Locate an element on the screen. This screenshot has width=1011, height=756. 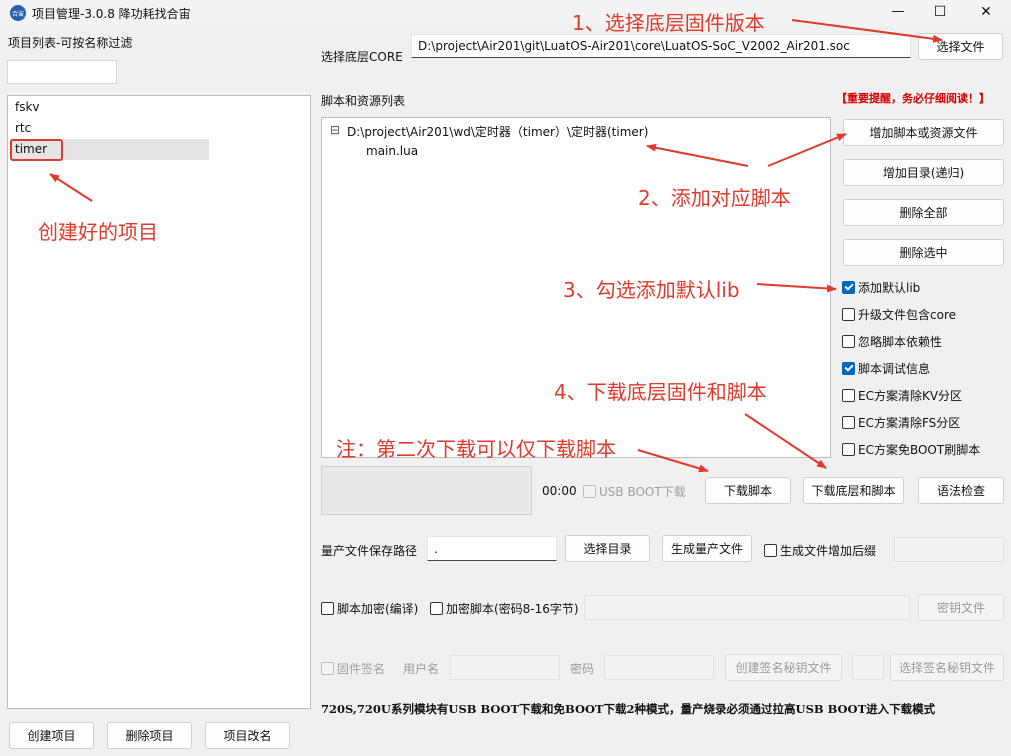
add-default-lib-label: 添加默认lib is located at coordinates (889, 288).